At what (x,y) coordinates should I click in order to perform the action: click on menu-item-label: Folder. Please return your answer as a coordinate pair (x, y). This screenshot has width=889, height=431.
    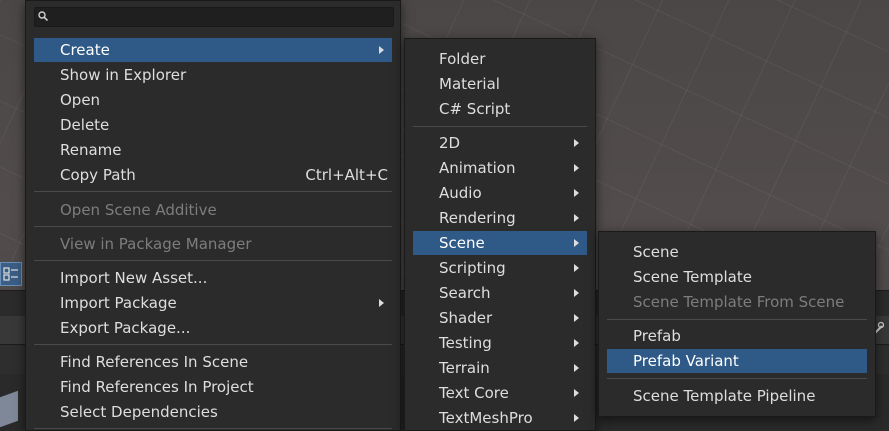
    Looking at the image, I should click on (462, 59).